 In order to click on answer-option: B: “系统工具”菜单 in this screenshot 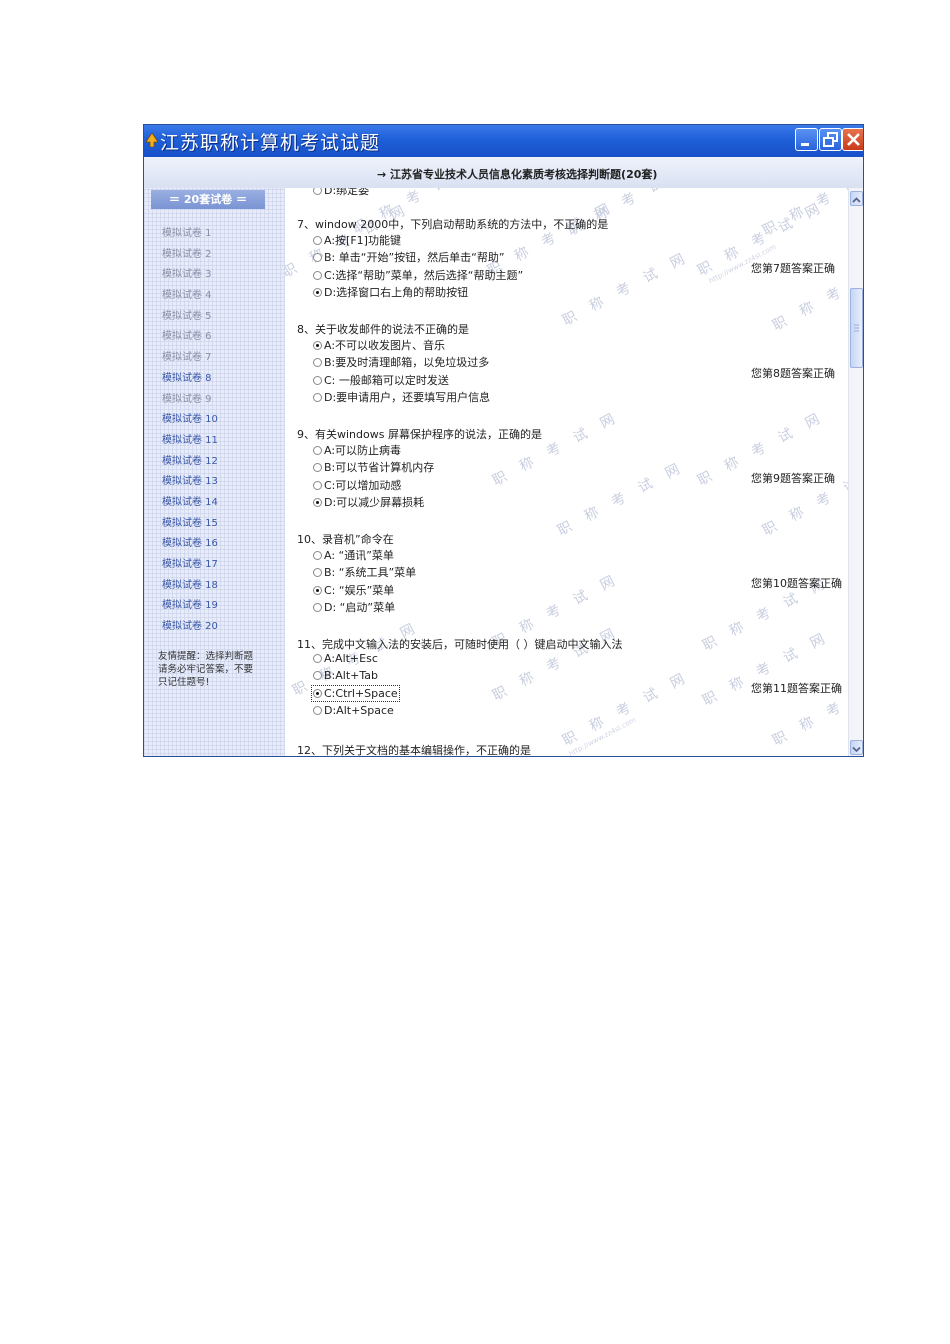, I will do `click(364, 572)`.